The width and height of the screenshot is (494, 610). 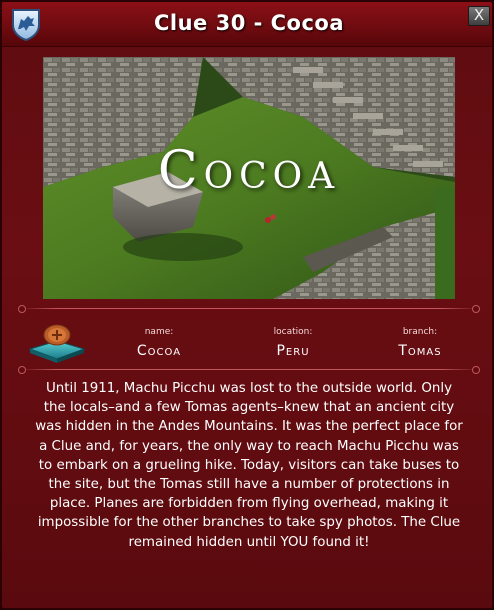 I want to click on window-title: Clue 30 - Cocoa, so click(x=249, y=23).